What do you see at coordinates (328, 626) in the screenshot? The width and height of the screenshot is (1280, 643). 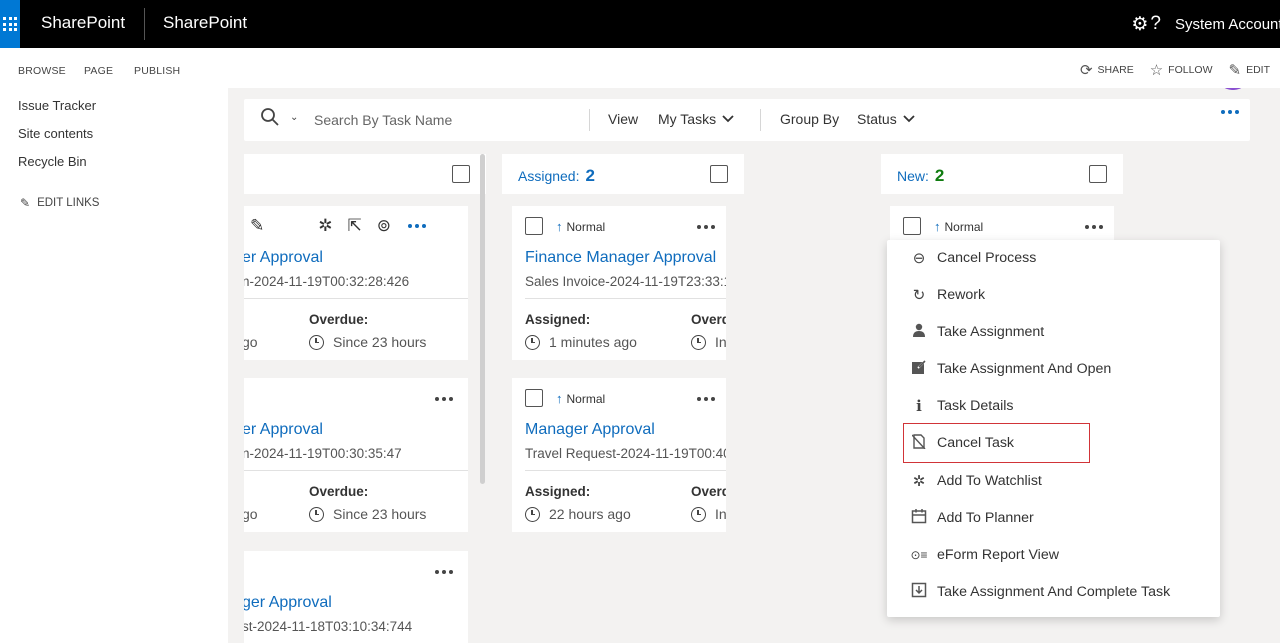 I see `task-subtitle: st-2024-11-18T03:10:34:744` at bounding box center [328, 626].